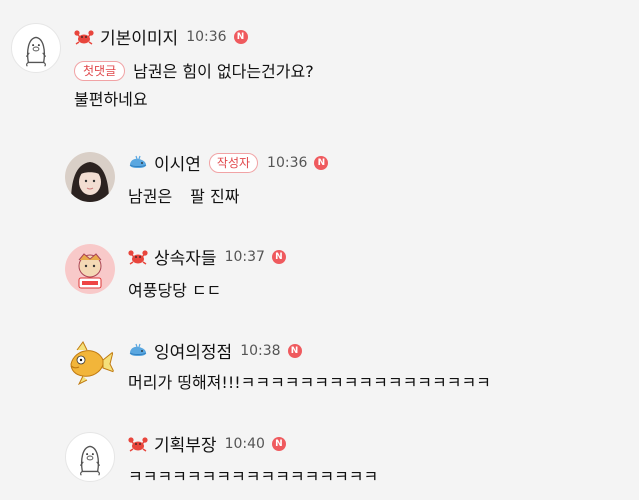  I want to click on comment-header: 이시연 작성자 10:36 N, so click(228, 162).